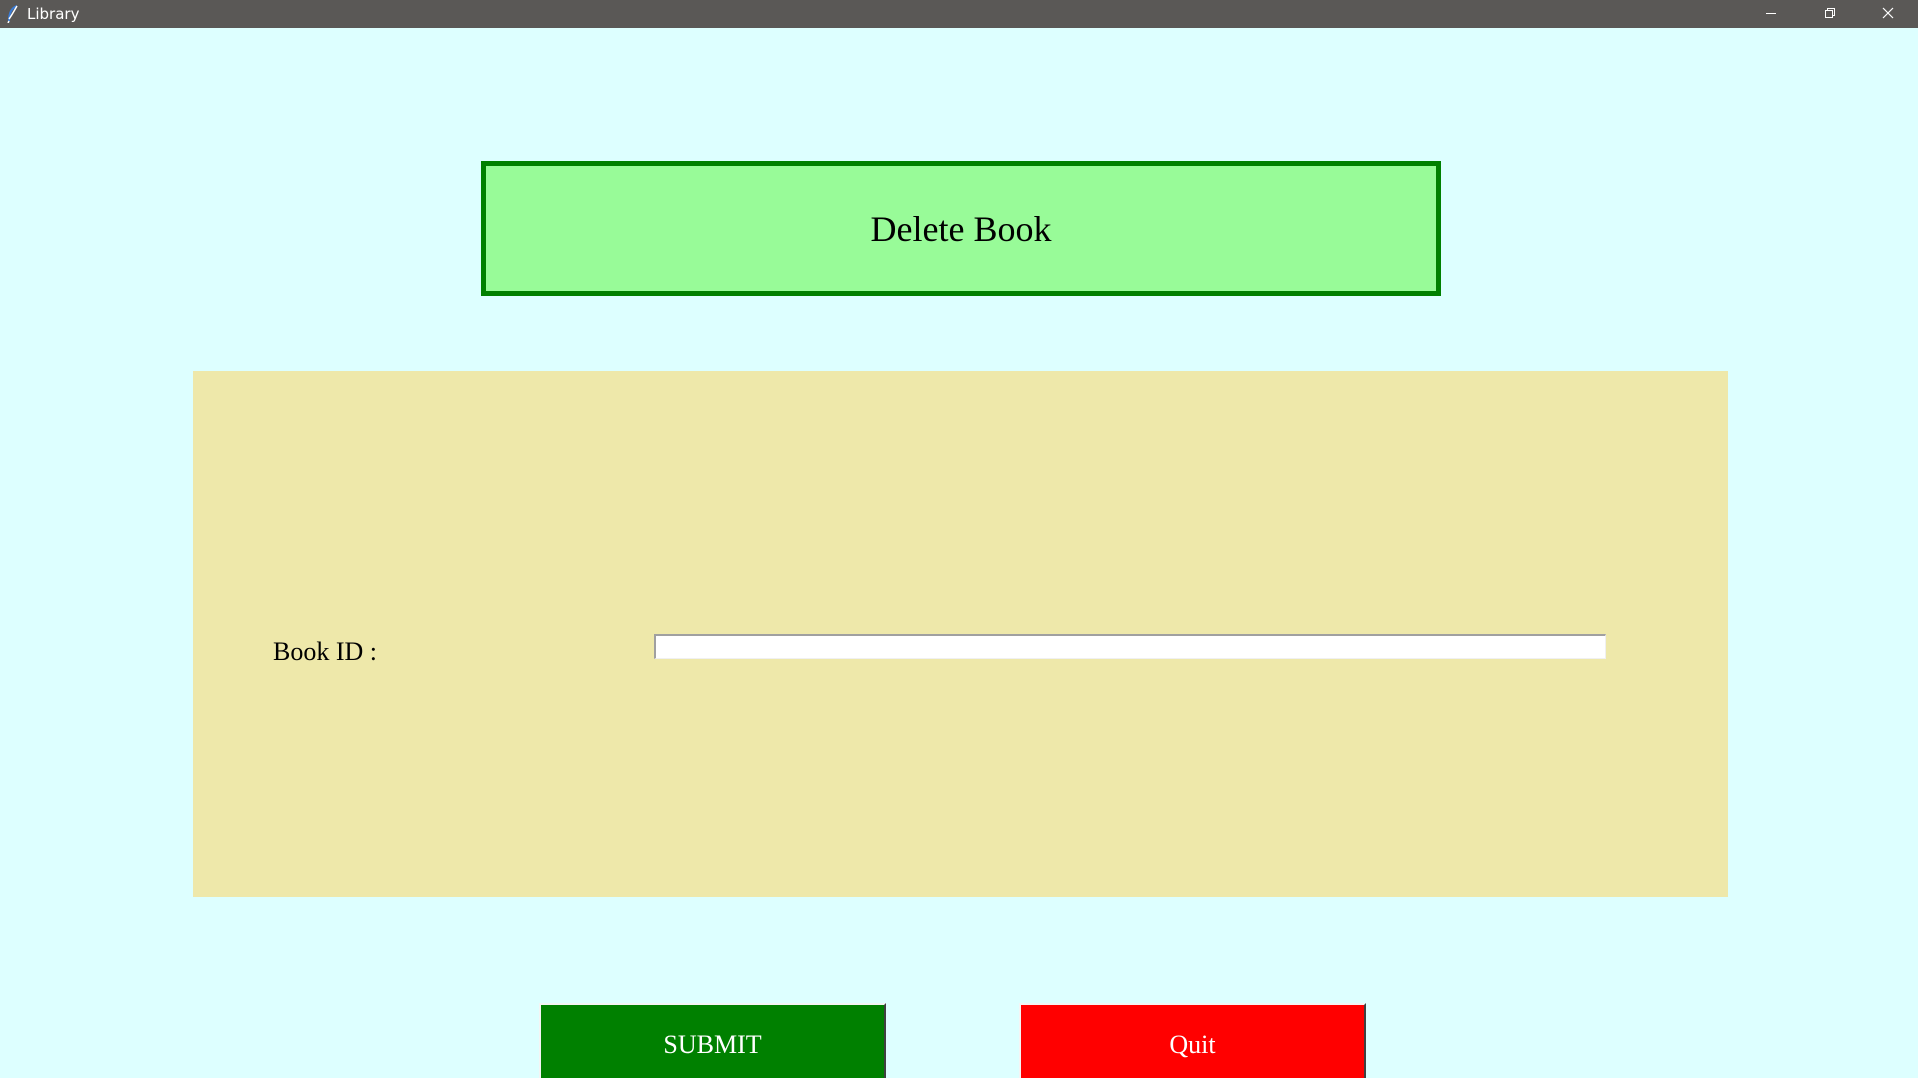  What do you see at coordinates (13, 14) in the screenshot?
I see `feather-icon` at bounding box center [13, 14].